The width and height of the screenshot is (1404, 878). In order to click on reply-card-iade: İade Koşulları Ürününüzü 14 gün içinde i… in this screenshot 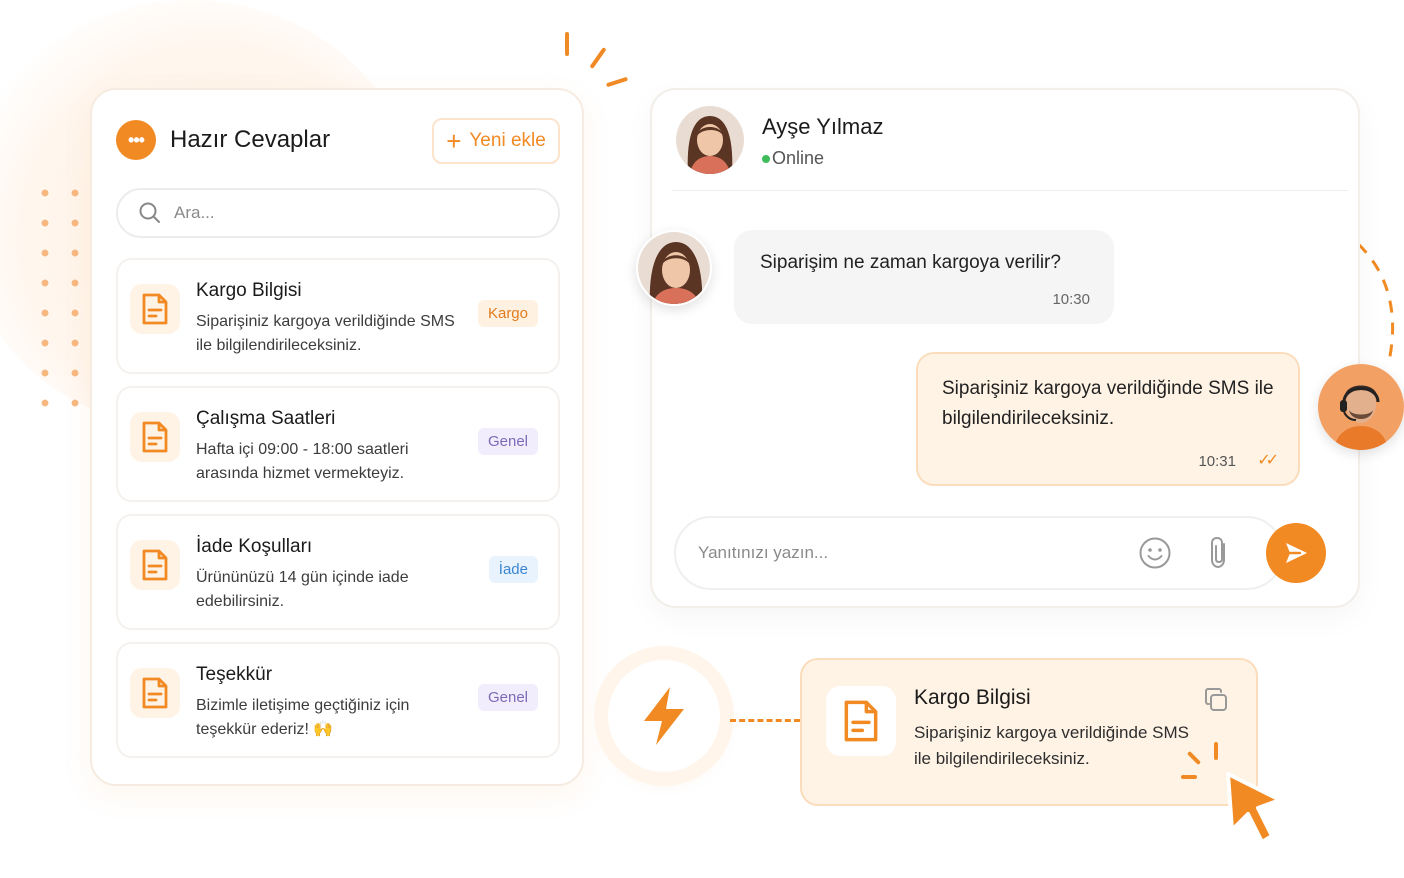, I will do `click(338, 572)`.